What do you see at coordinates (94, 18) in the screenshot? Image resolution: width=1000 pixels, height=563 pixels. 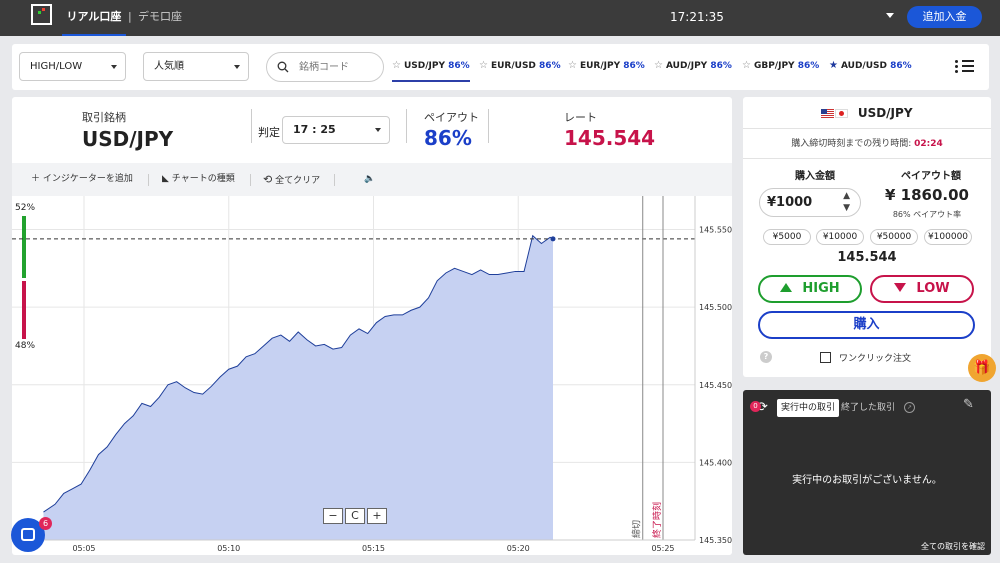 I see `real-account-tab: リアル口座` at bounding box center [94, 18].